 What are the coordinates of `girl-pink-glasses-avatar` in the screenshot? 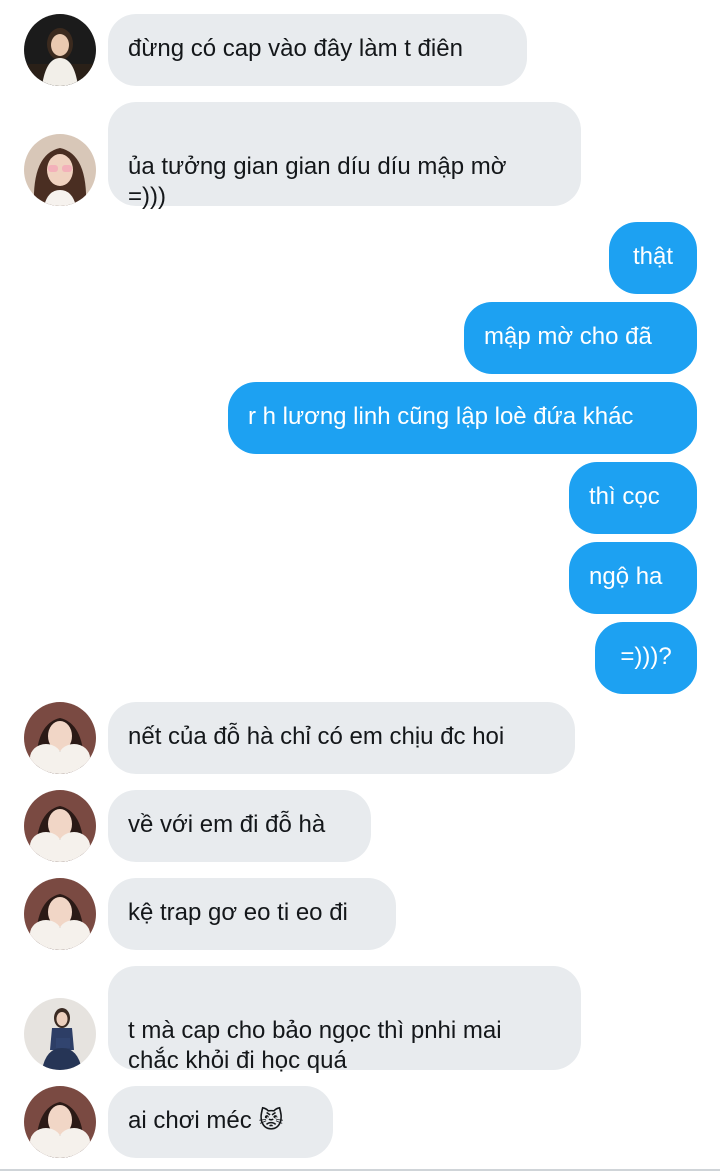 It's located at (60, 170).